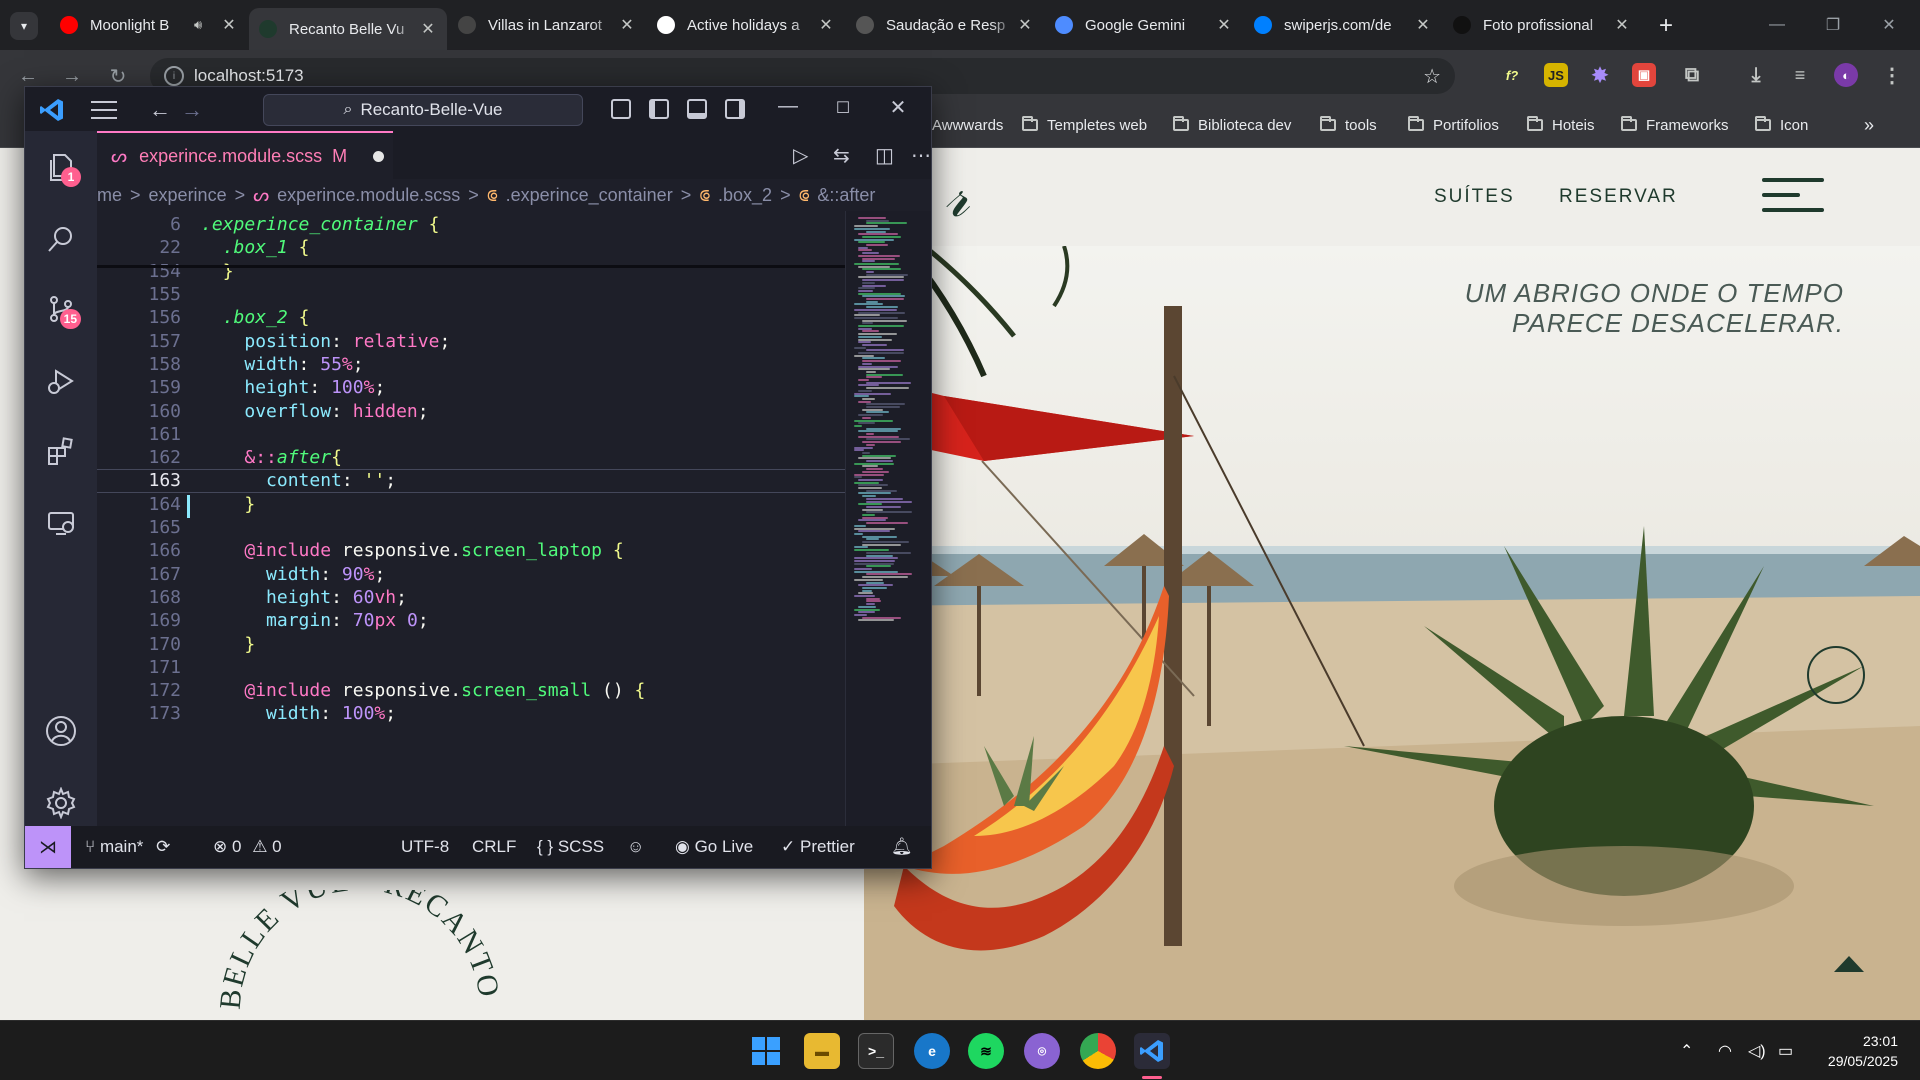 This screenshot has height=1080, width=1920. What do you see at coordinates (1232, 125) in the screenshot?
I see `bookmark-folder: Biblioteca dev` at bounding box center [1232, 125].